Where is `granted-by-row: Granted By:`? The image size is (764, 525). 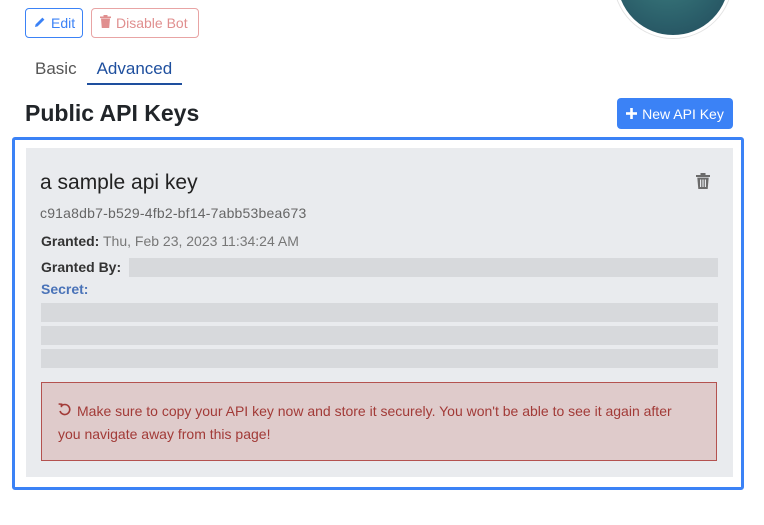 granted-by-row: Granted By: is located at coordinates (81, 267).